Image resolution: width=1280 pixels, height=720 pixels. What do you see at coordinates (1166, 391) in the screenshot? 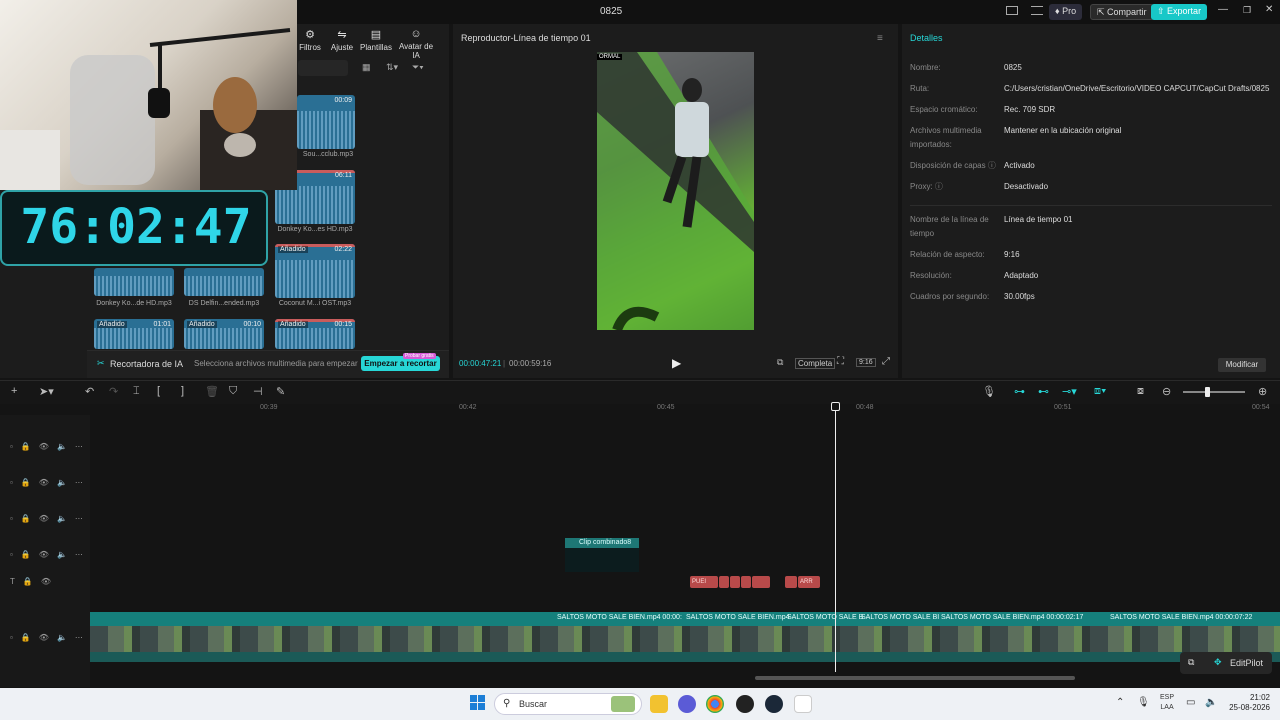
I see `zoom-out-icon: ⊖` at bounding box center [1166, 391].